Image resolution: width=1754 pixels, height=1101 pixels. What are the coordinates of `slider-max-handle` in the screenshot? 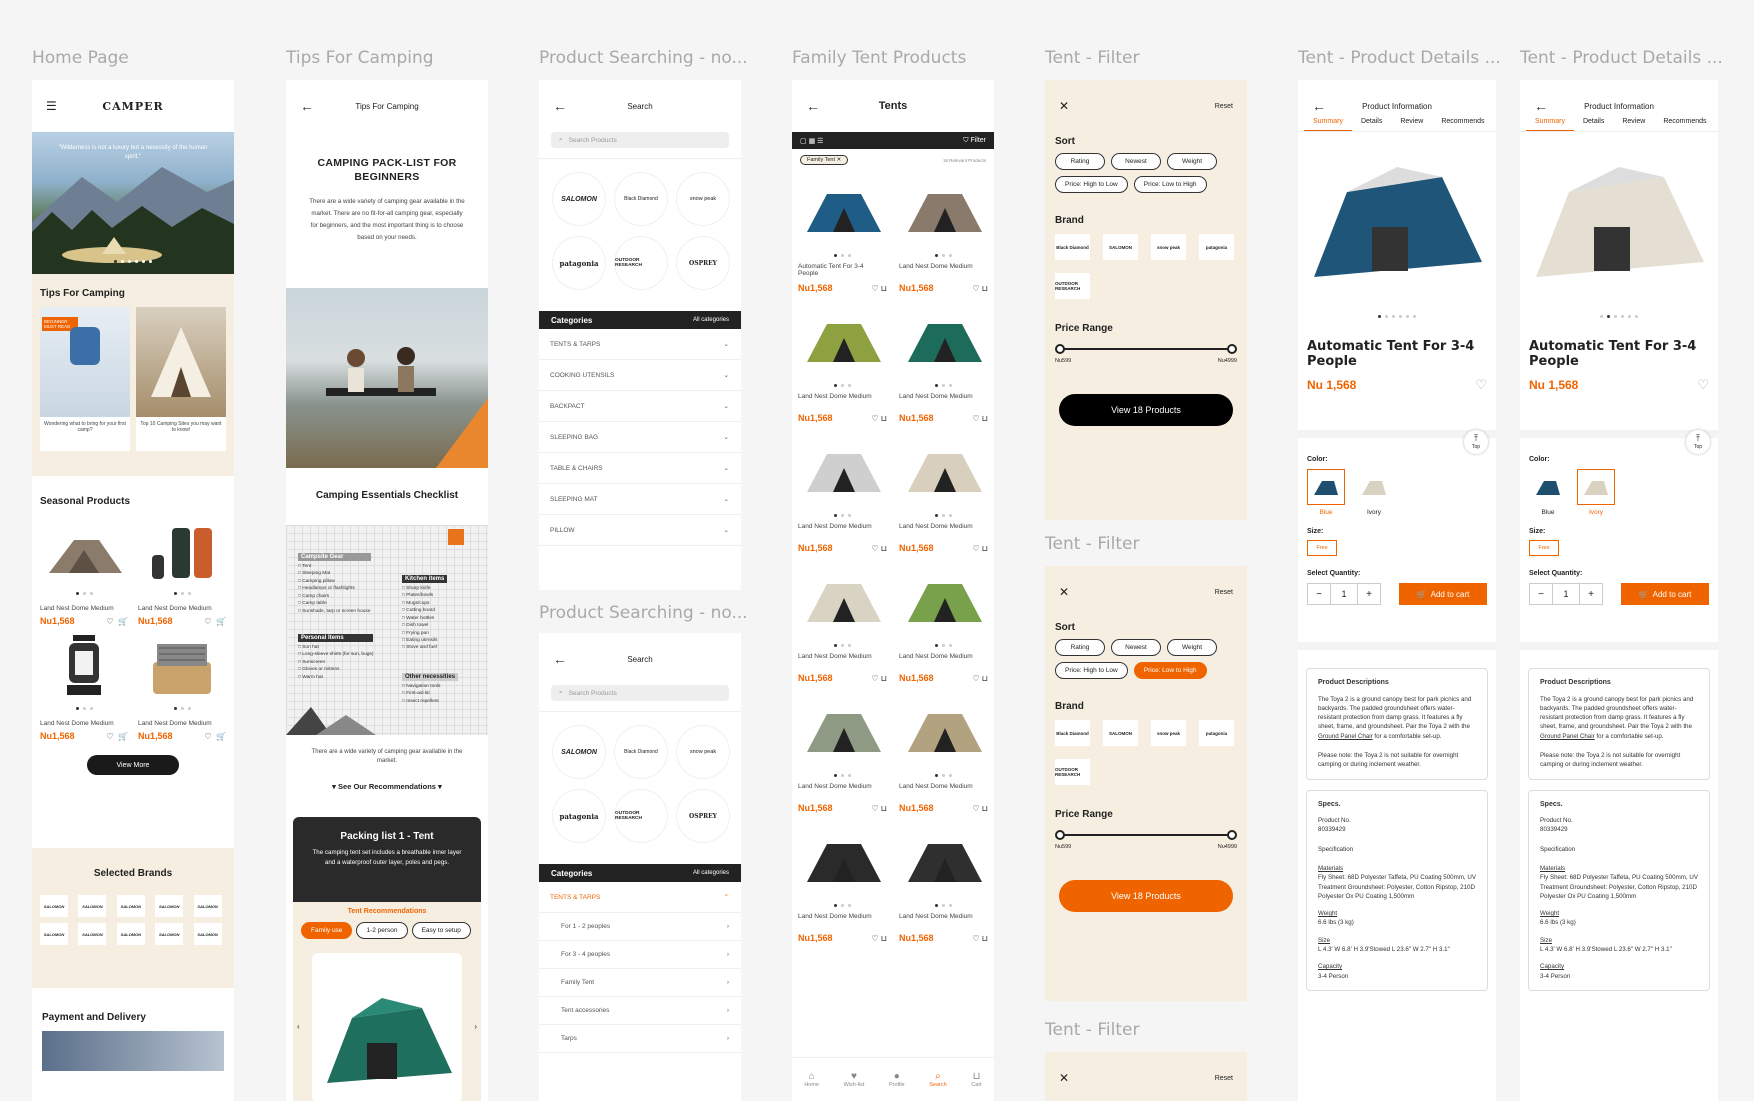 It's located at (1232, 349).